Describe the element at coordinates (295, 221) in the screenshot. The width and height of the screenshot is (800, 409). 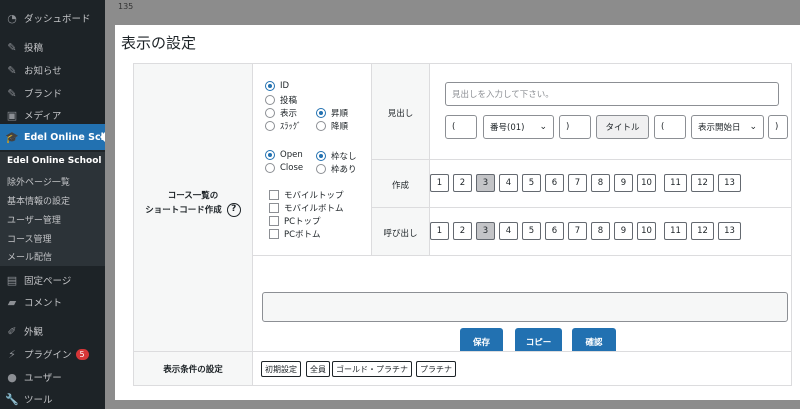
I see `checkbox-pc-top: PCトップ` at that location.